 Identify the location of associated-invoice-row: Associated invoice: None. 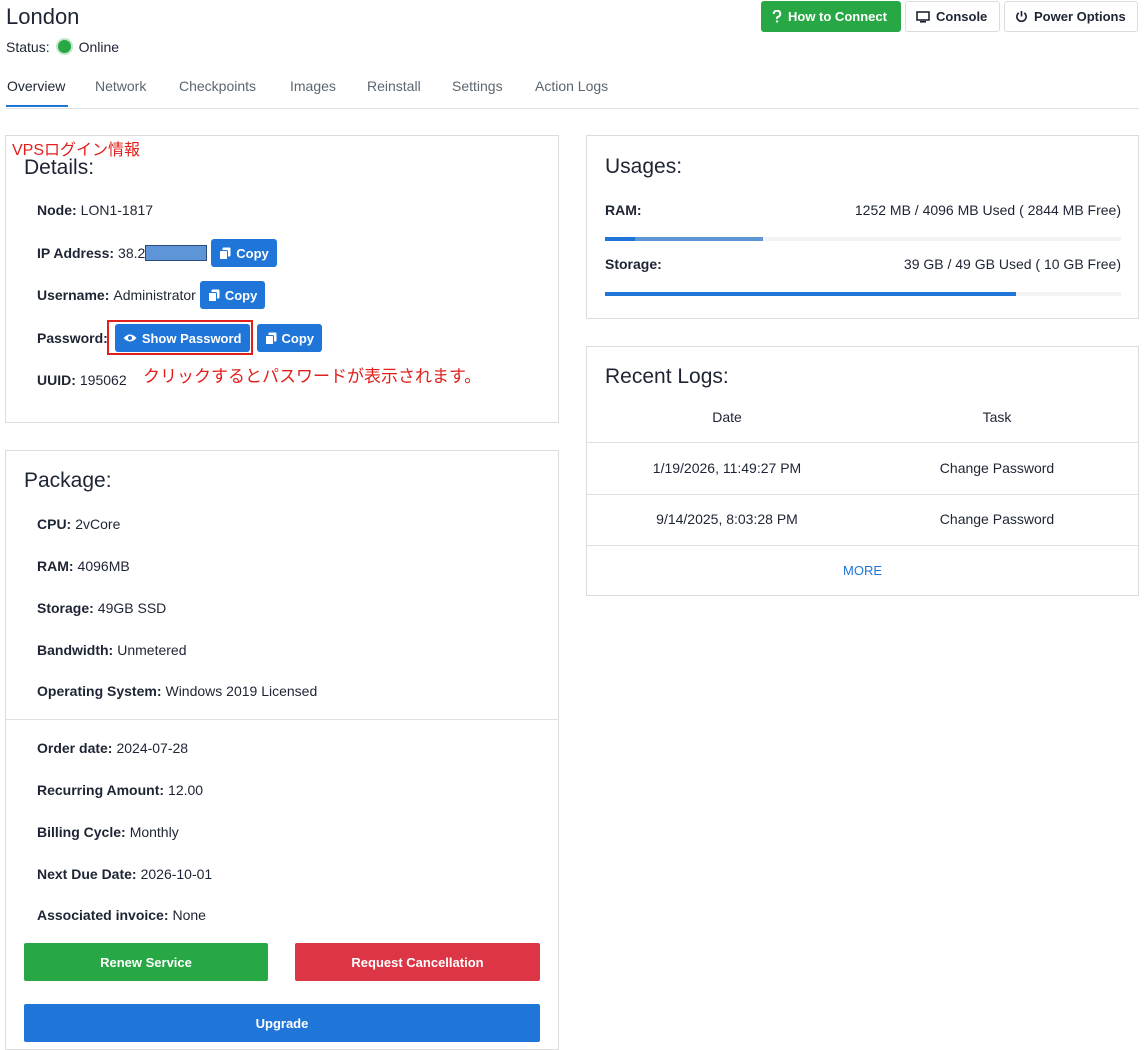
(121, 915).